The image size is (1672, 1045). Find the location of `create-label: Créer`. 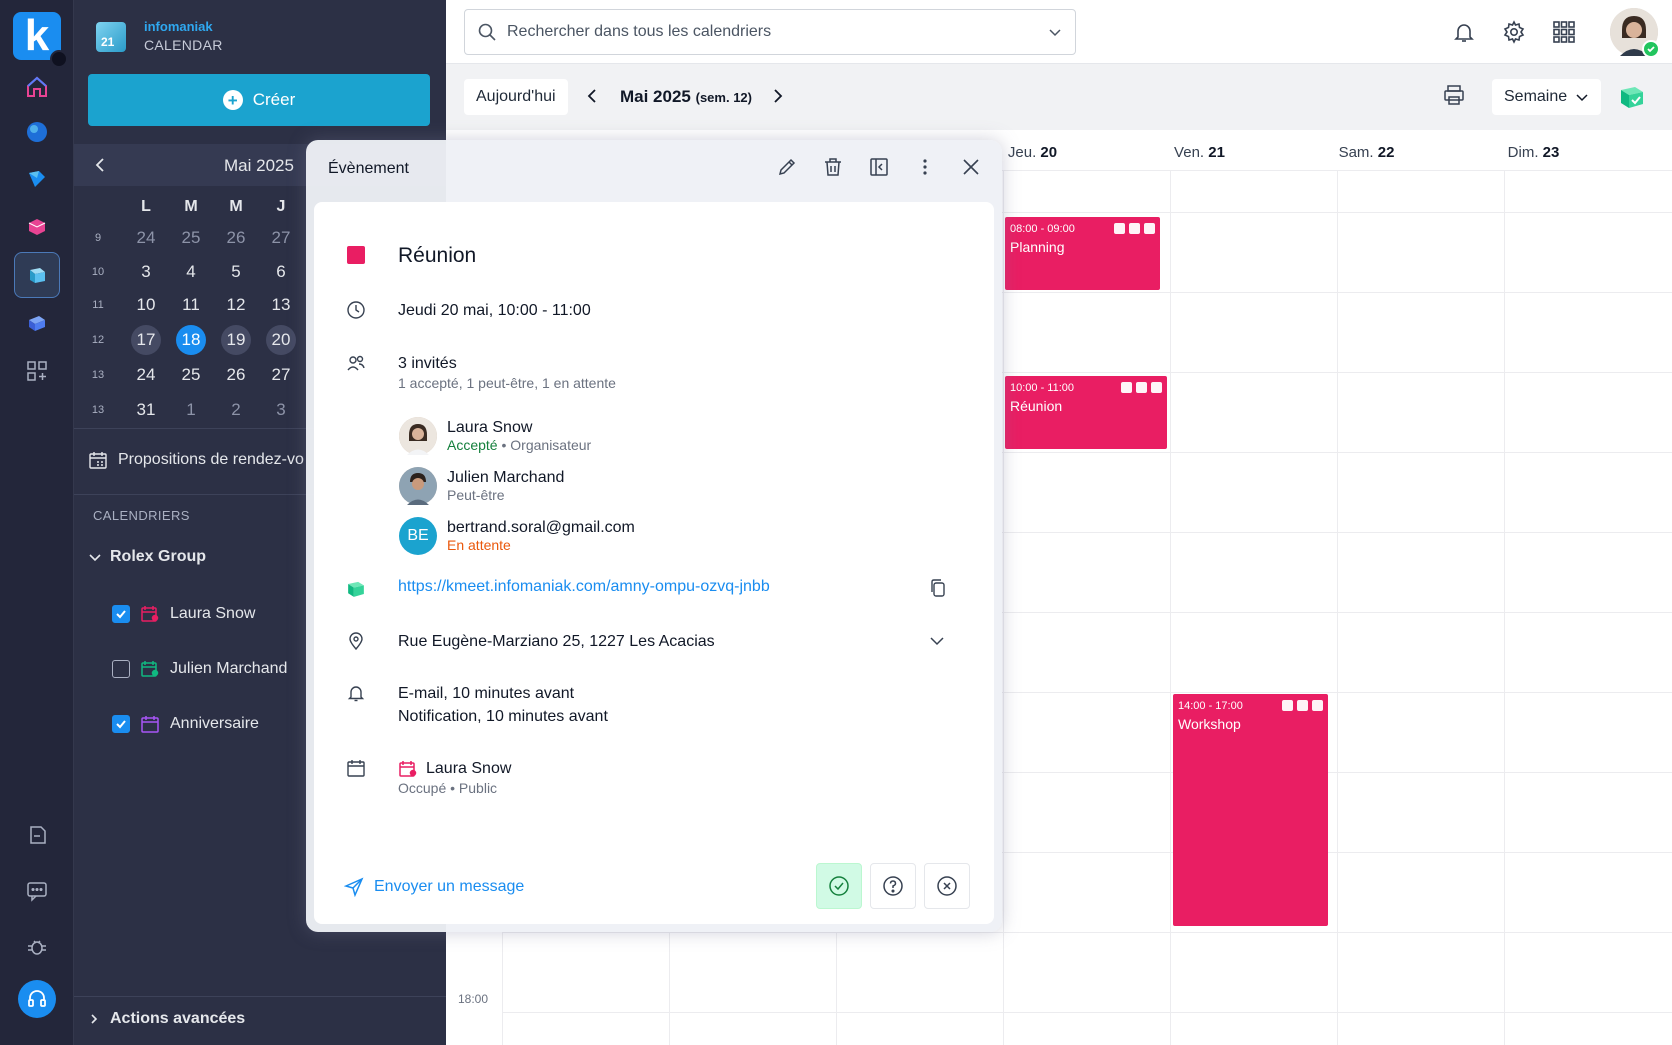

create-label: Créer is located at coordinates (274, 99).